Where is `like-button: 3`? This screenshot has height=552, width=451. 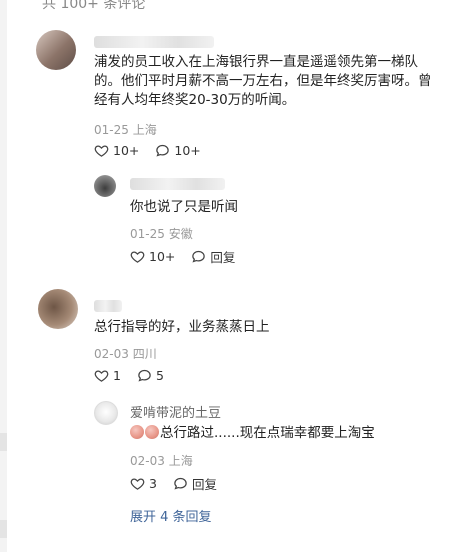 like-button: 3 is located at coordinates (143, 483).